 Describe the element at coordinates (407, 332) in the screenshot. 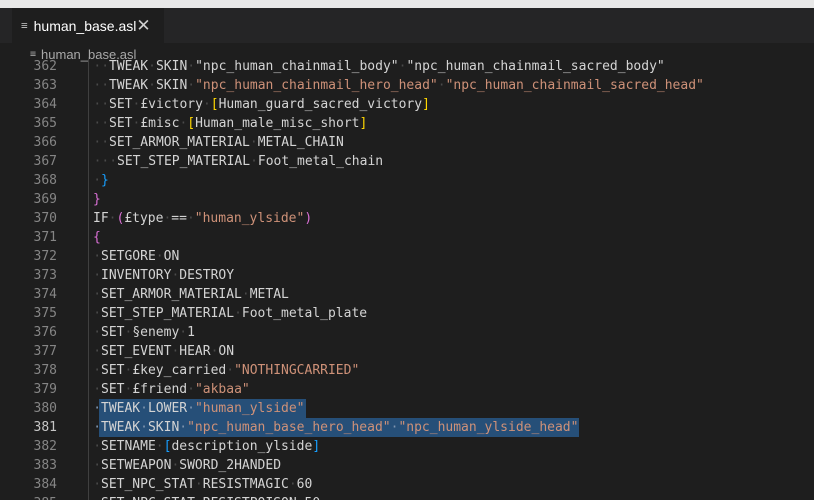

I see `code-line: 376 SET·§enemy·1 ·` at that location.